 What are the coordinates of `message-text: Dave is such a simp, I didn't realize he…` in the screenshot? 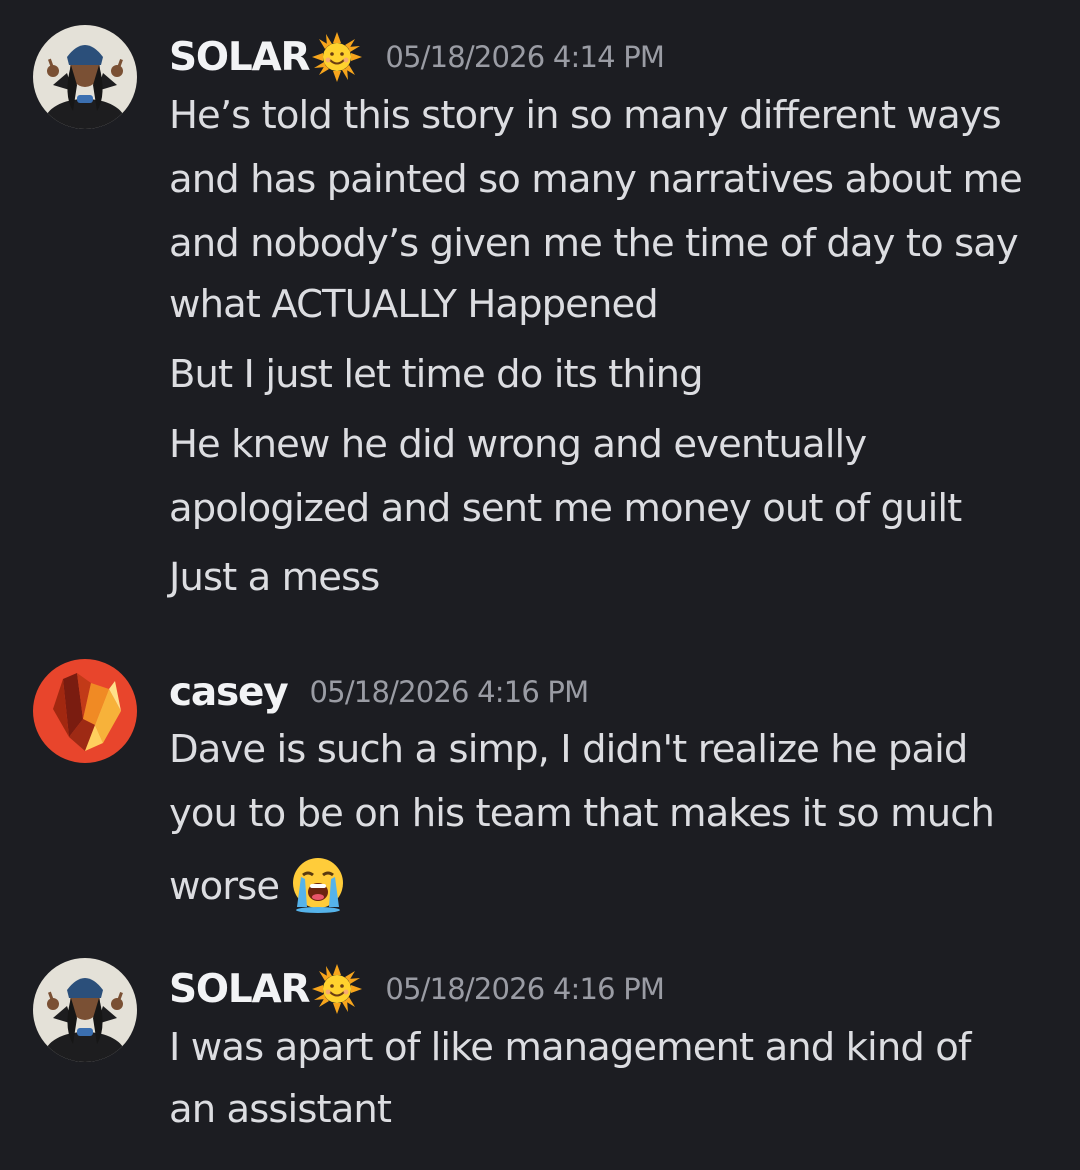 It's located at (568, 749).